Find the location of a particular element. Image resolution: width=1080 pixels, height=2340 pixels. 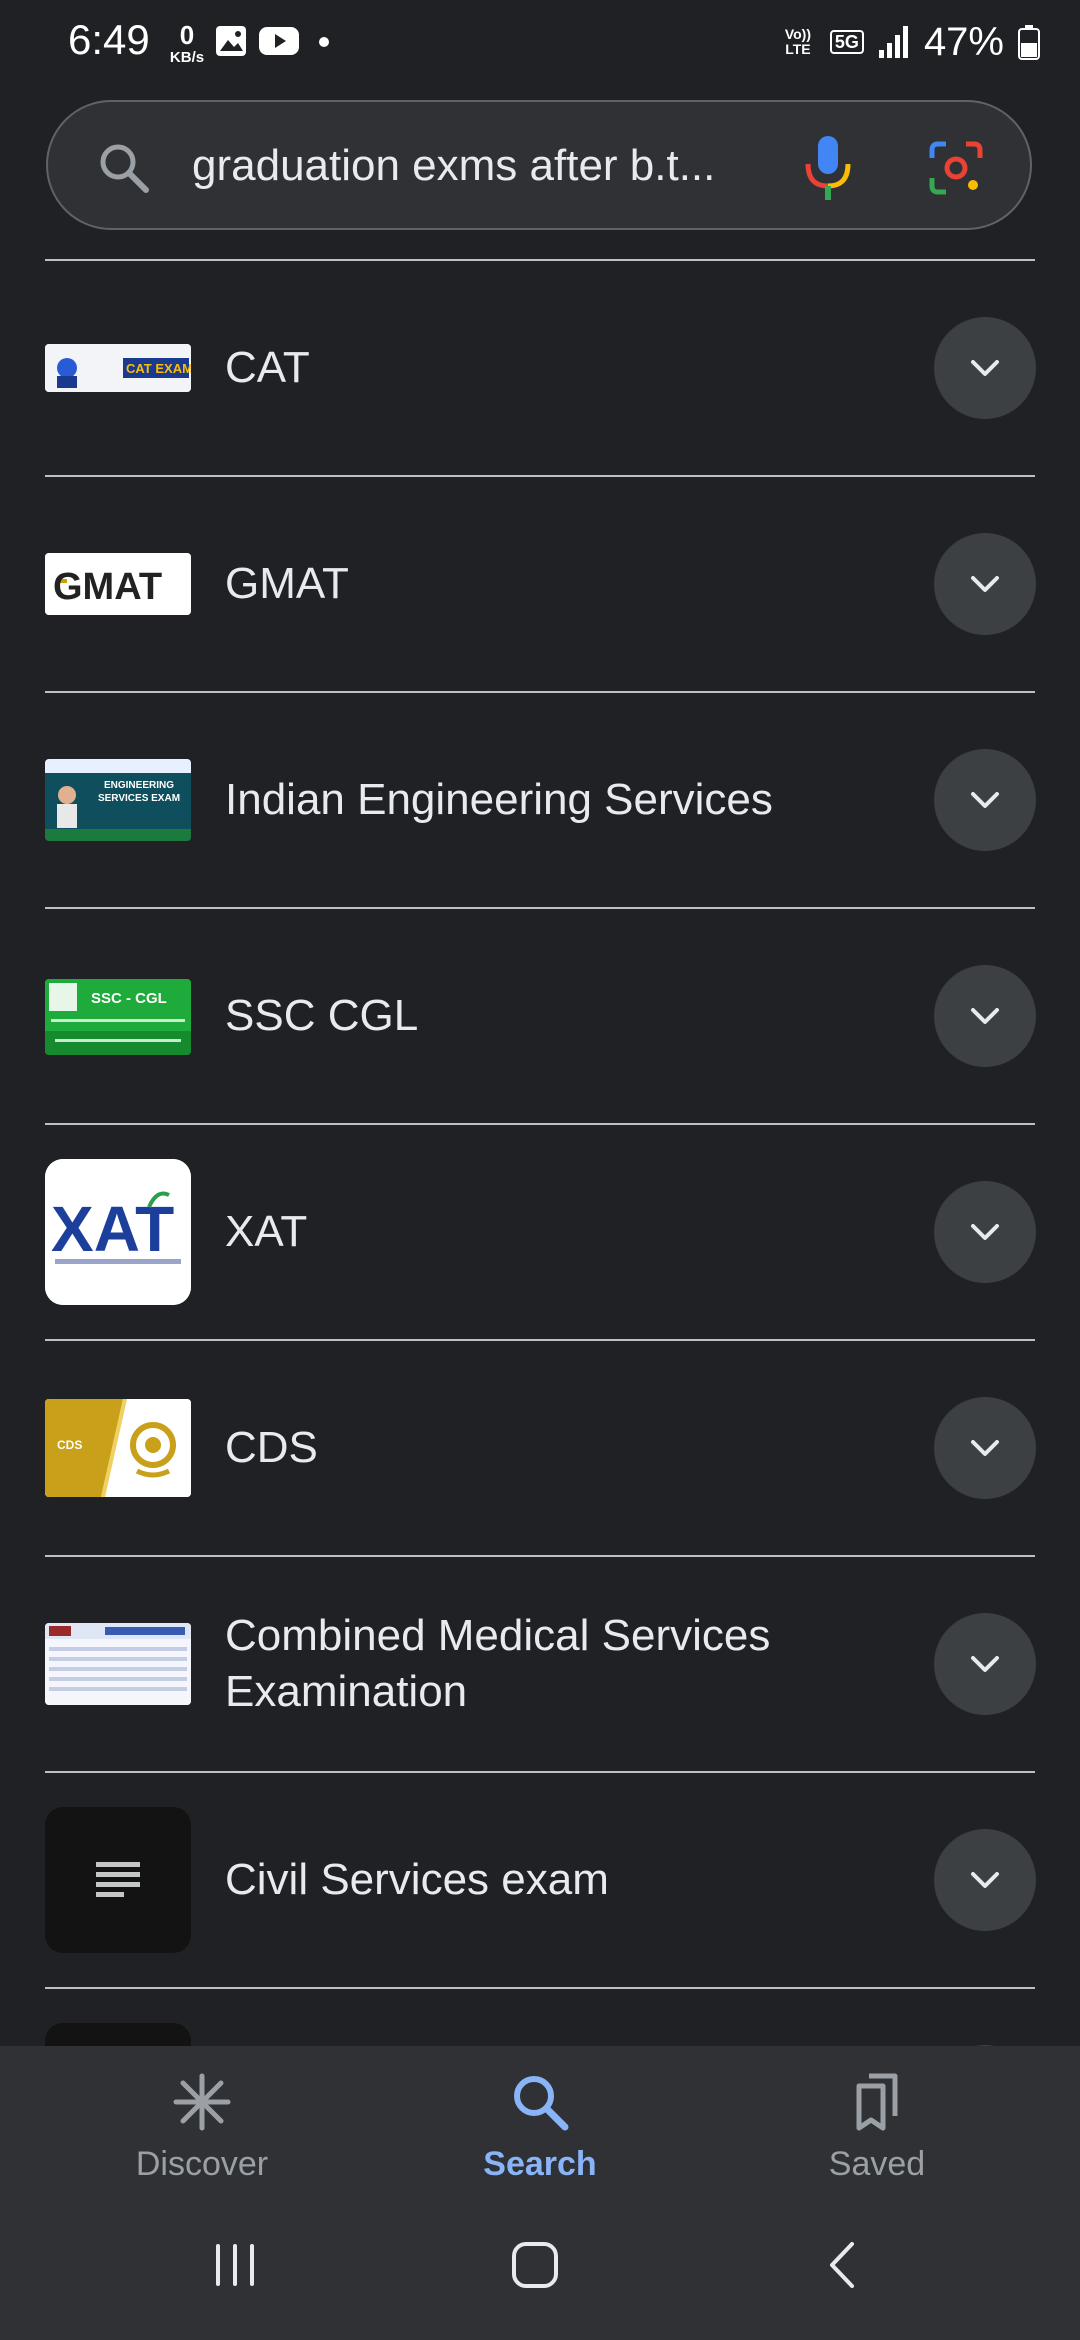

cms-thumbnail is located at coordinates (118, 1664).